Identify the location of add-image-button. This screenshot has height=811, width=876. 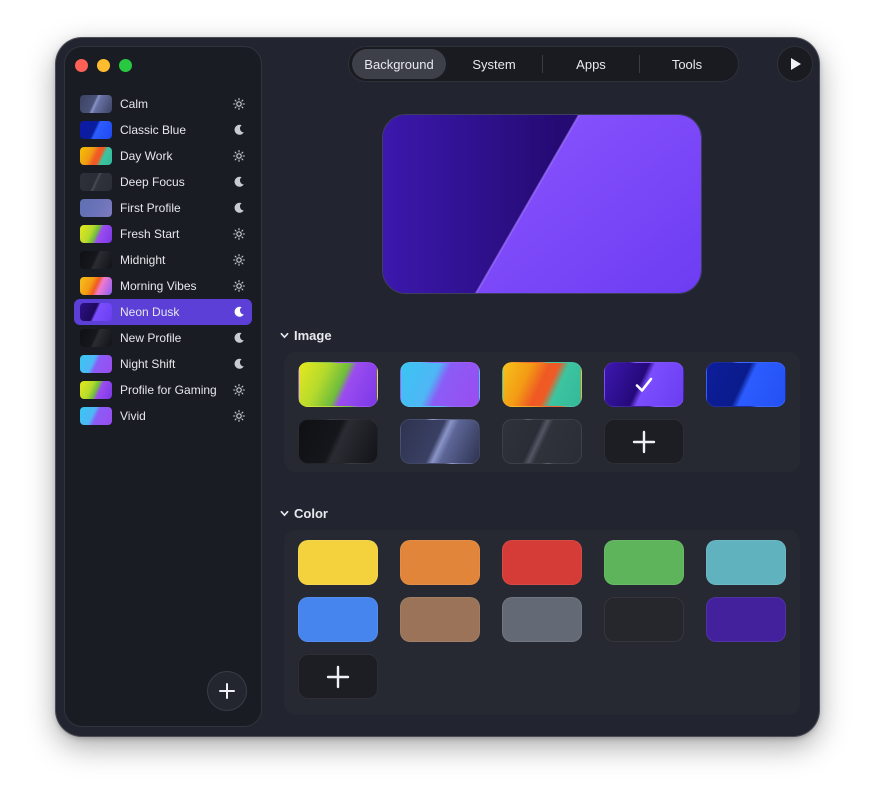
(644, 441).